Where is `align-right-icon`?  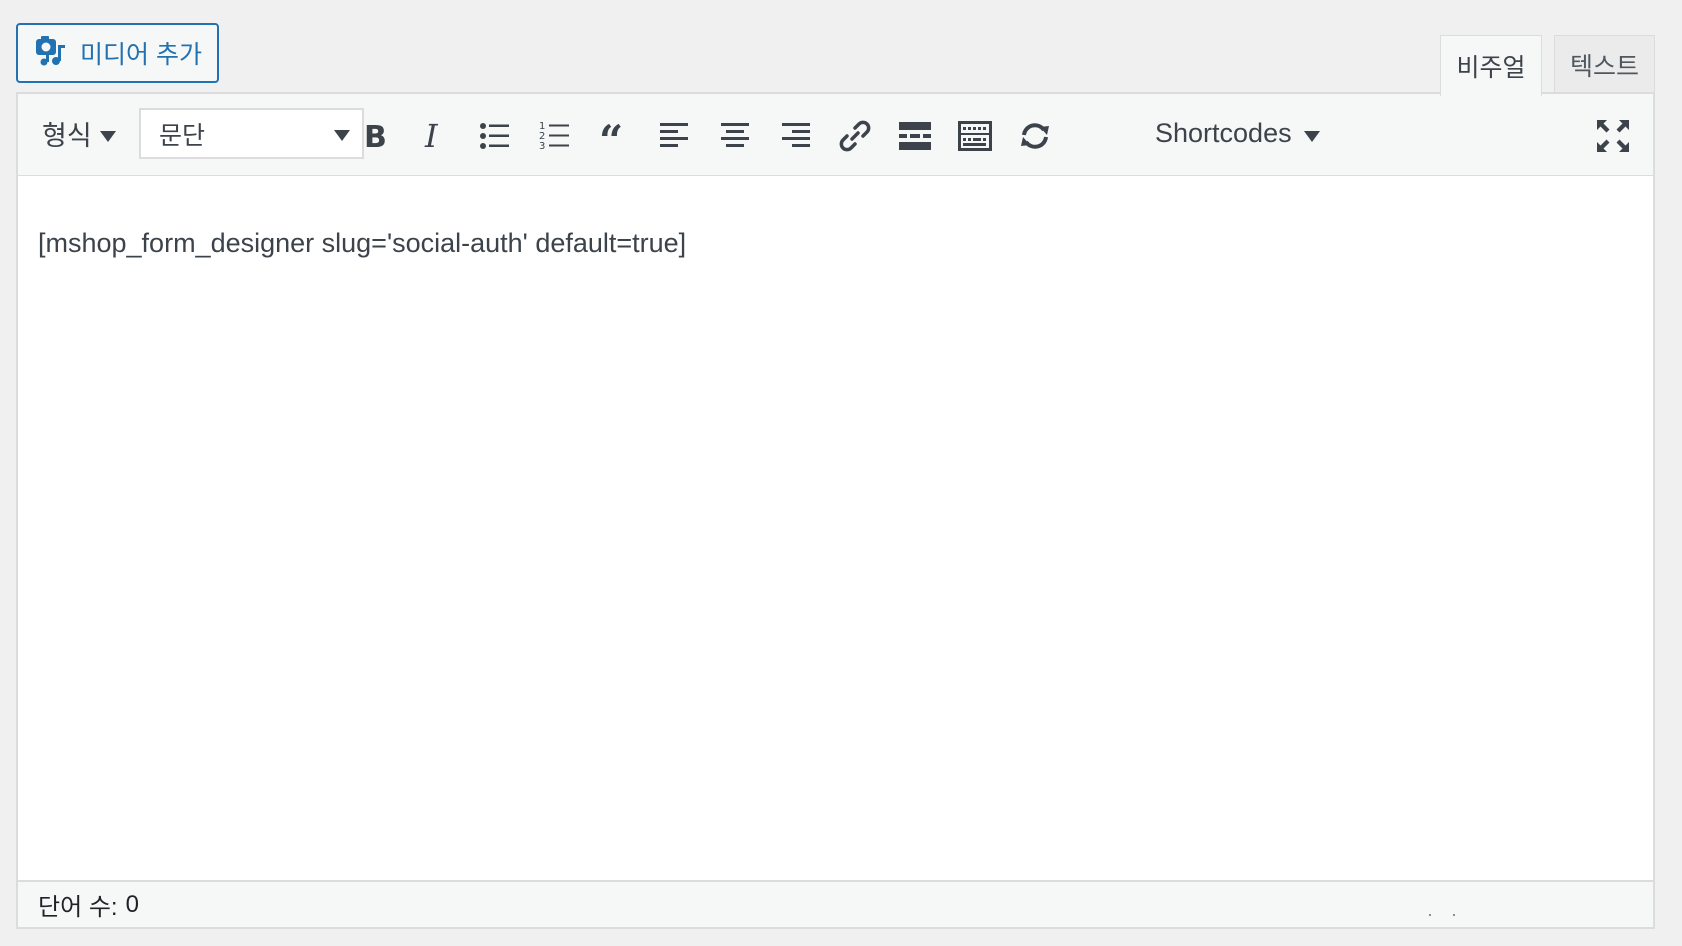 align-right-icon is located at coordinates (796, 135).